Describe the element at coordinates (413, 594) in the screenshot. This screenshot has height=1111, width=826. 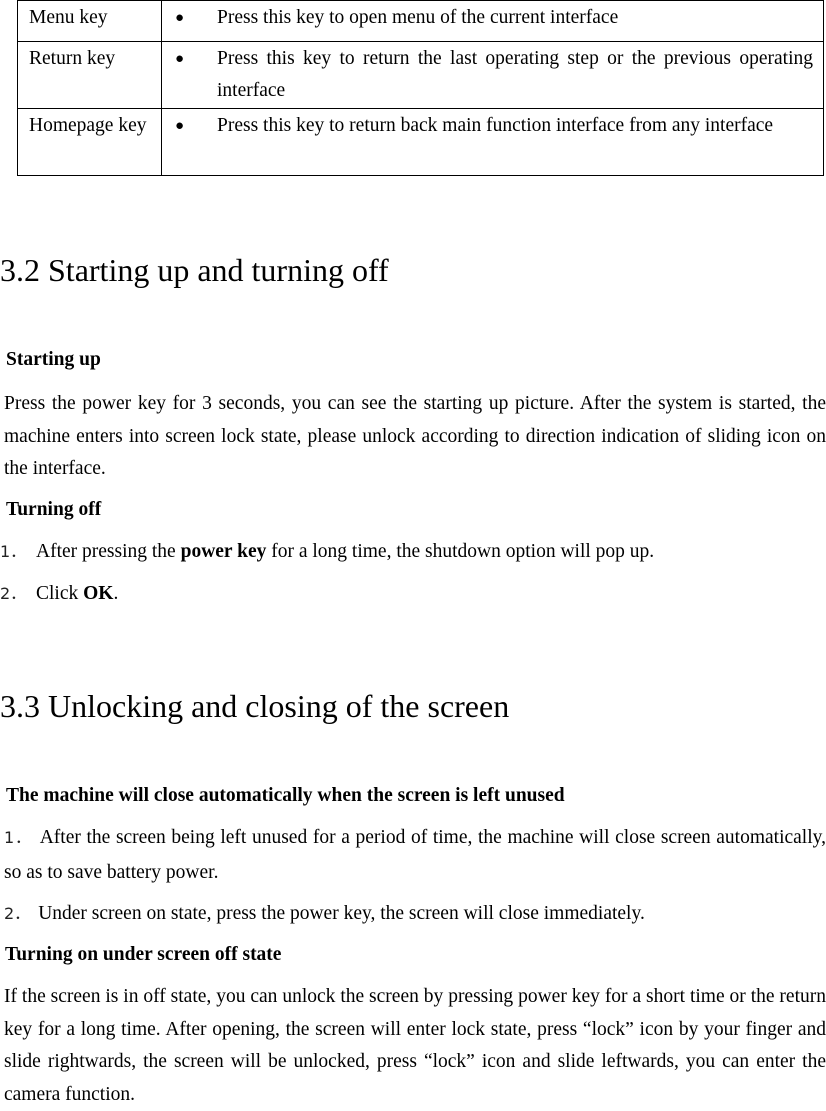
I see `turning-off-step-2: 2． Click OK.` at that location.